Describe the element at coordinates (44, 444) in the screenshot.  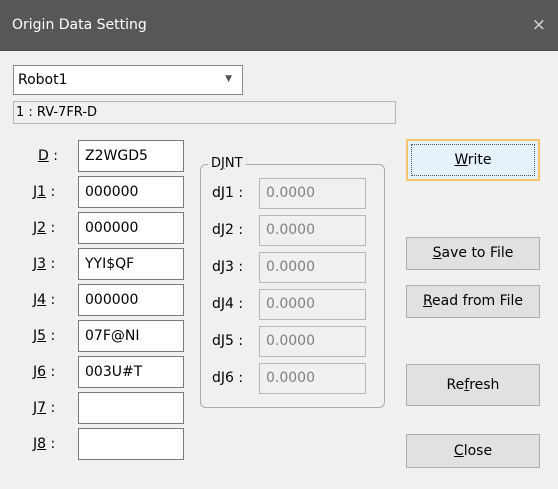
I see `origin-row-label: J8 :` at that location.